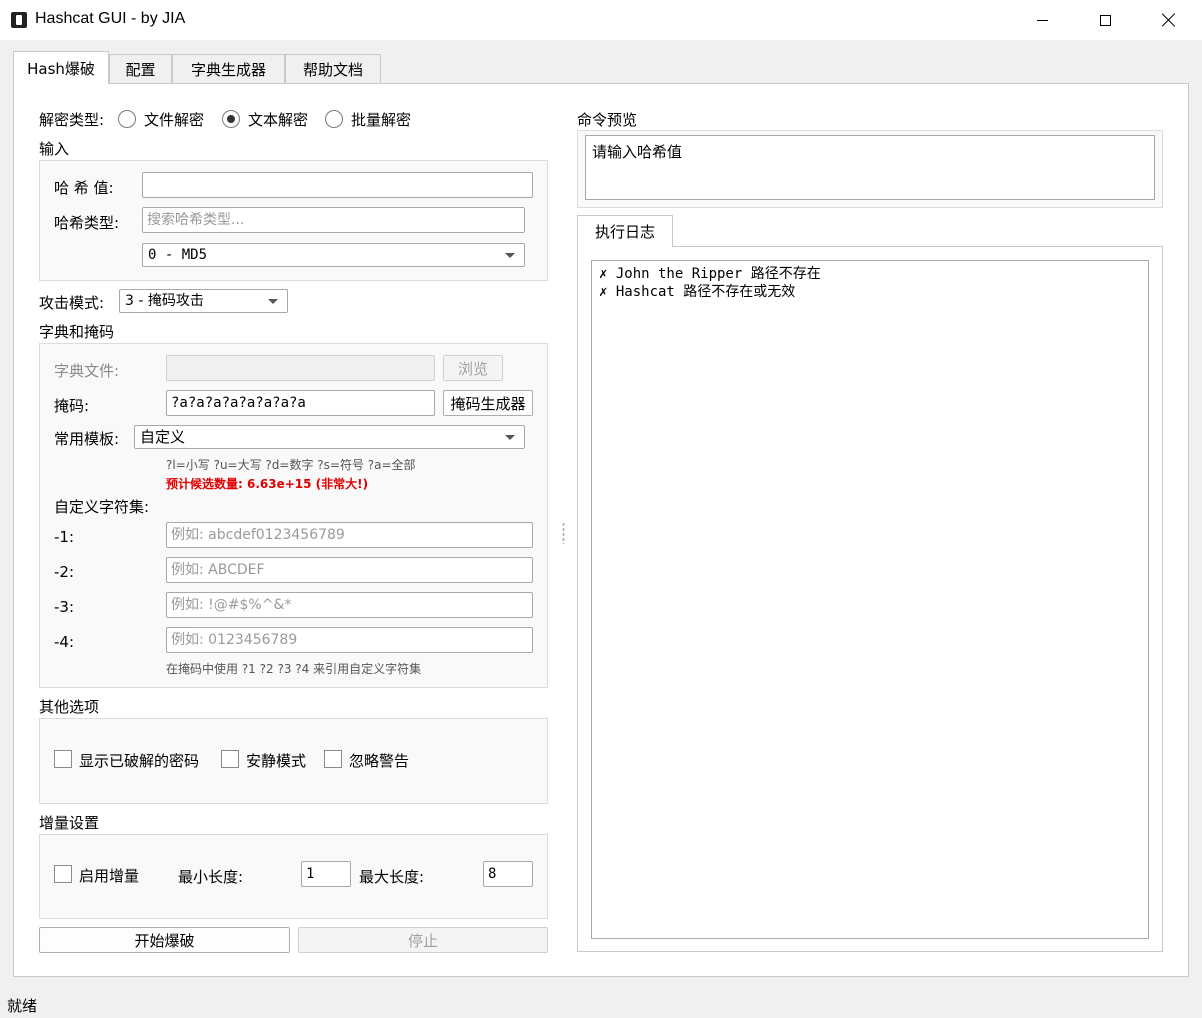  Describe the element at coordinates (329, 437) in the screenshot. I see `template-select: 自定义` at that location.